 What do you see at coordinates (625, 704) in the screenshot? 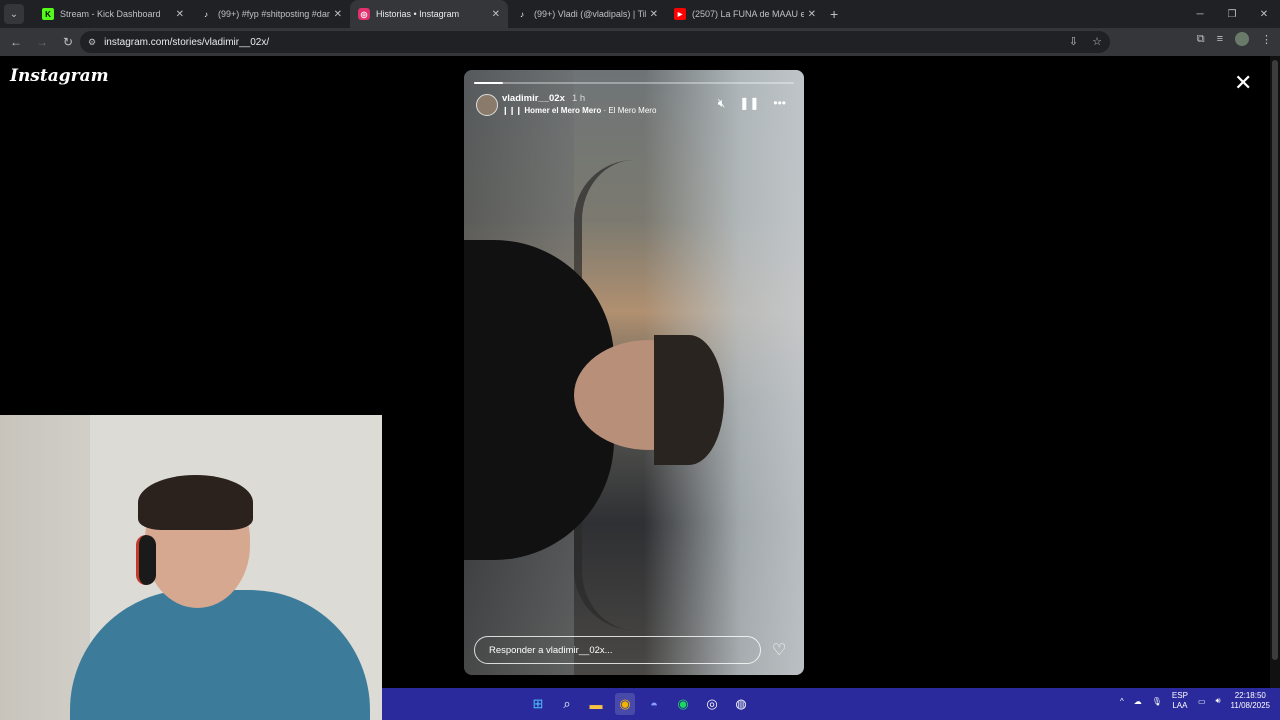
I see `chrome-icon: ◉` at bounding box center [625, 704].